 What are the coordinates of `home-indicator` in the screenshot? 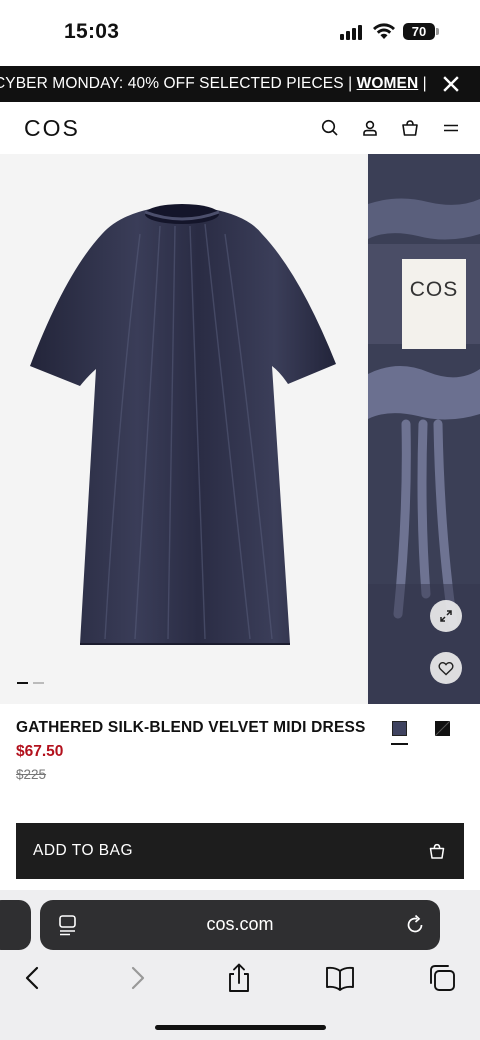 It's located at (240, 1027).